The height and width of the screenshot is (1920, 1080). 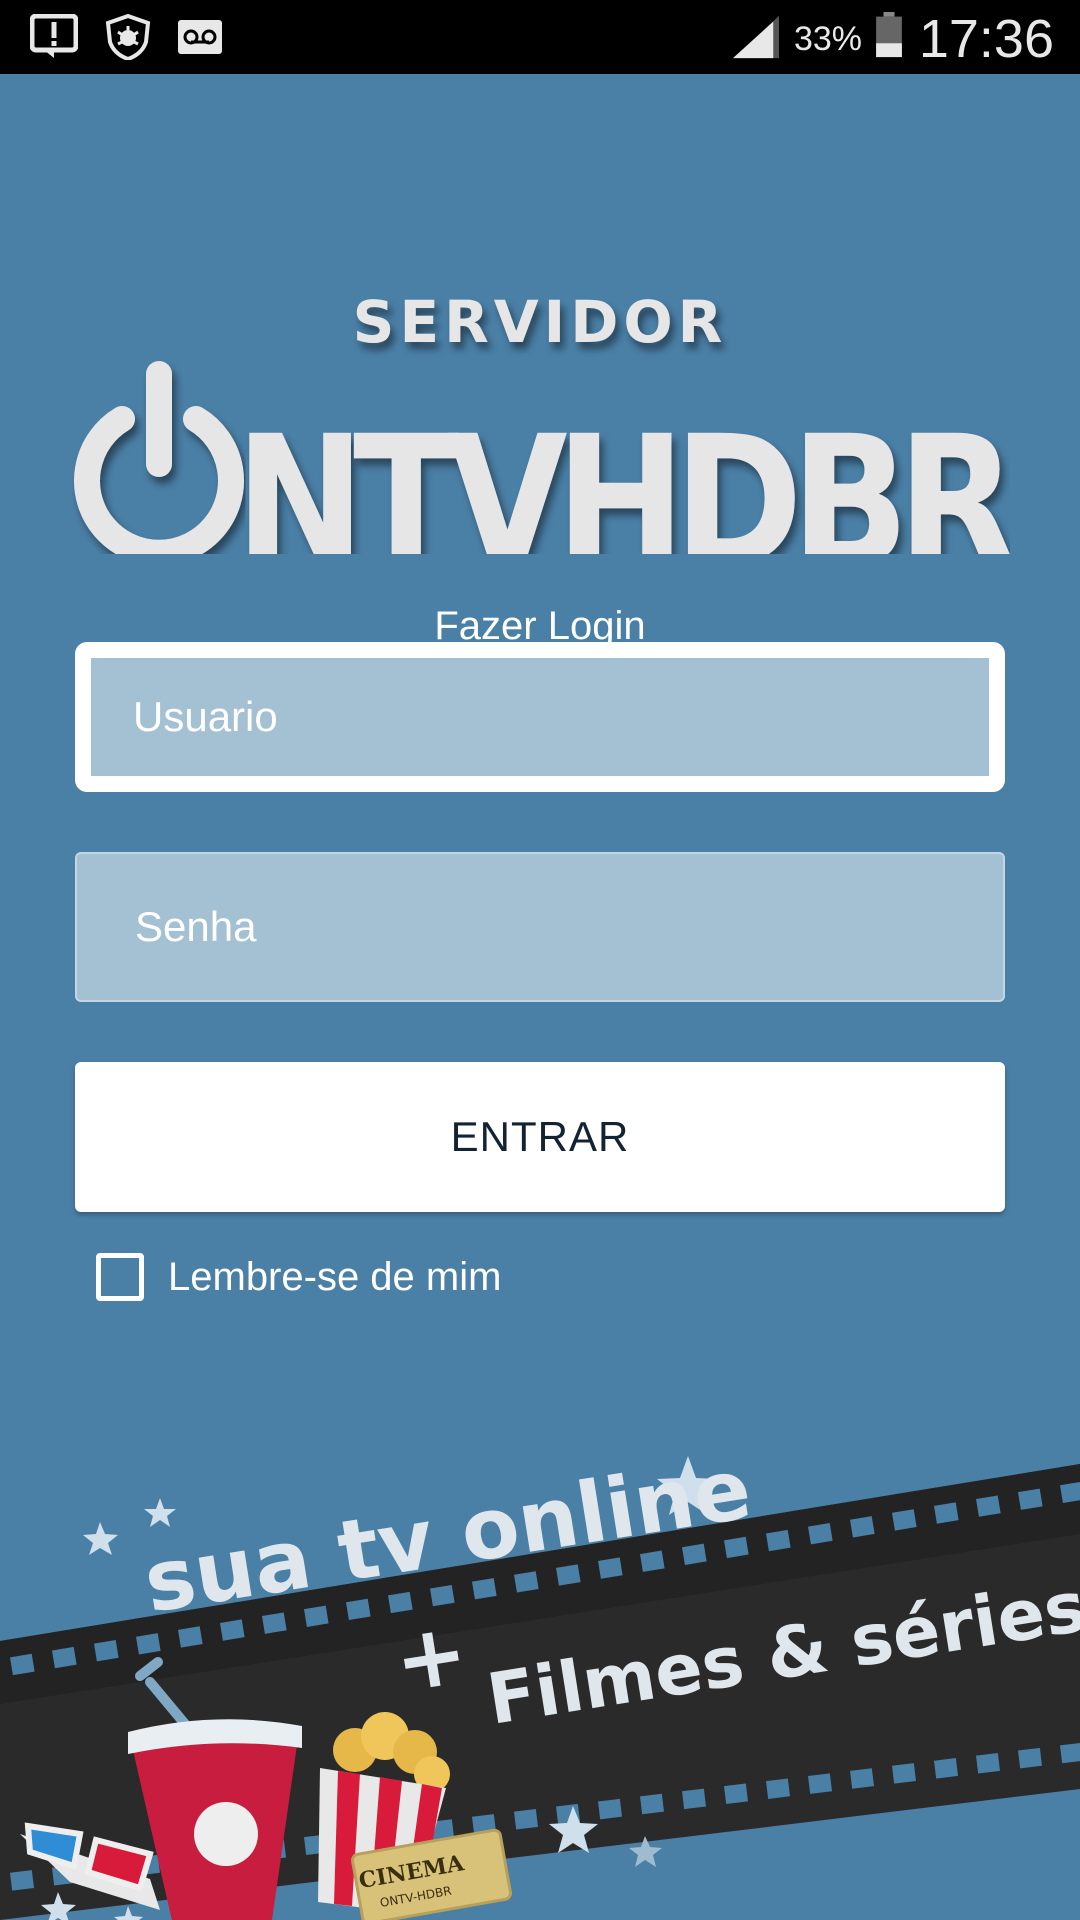 What do you see at coordinates (756, 37) in the screenshot?
I see `signal-icon` at bounding box center [756, 37].